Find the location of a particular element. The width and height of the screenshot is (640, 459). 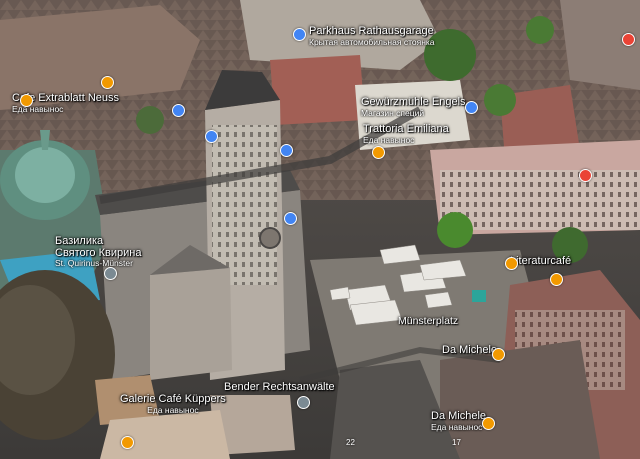

poi-name: Trattoria Emiliana is located at coordinates (406, 129).